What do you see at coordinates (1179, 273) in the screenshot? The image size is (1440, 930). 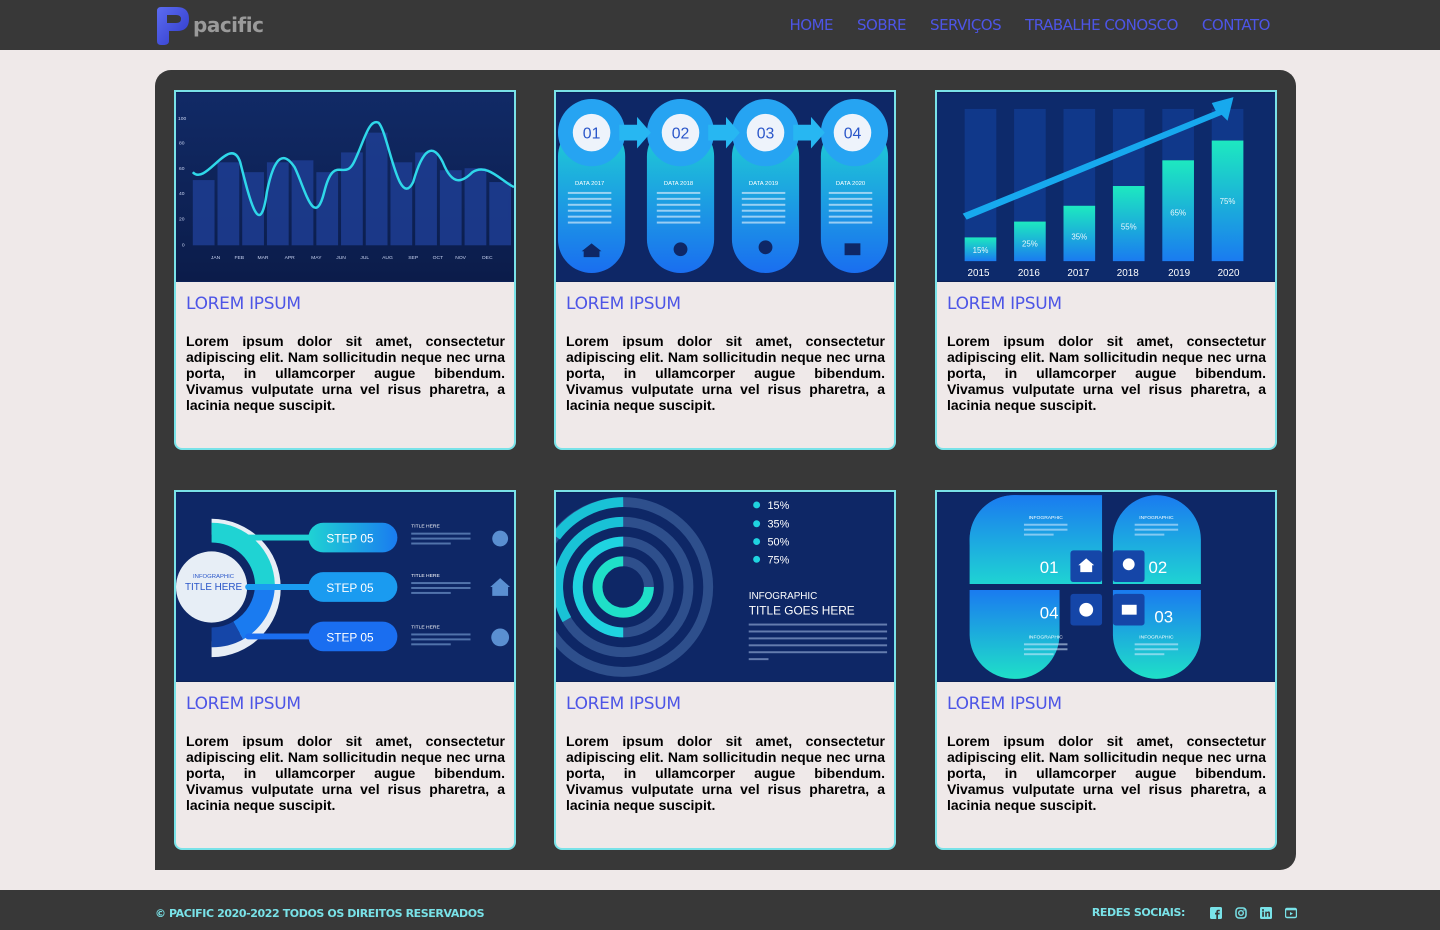 I see `year-label: 2019` at bounding box center [1179, 273].